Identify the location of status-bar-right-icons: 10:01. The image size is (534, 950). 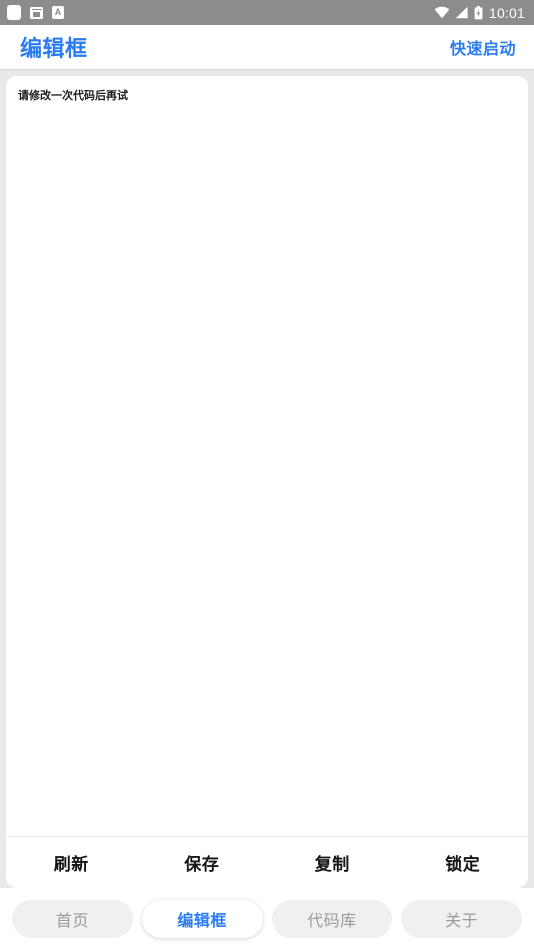
(479, 13).